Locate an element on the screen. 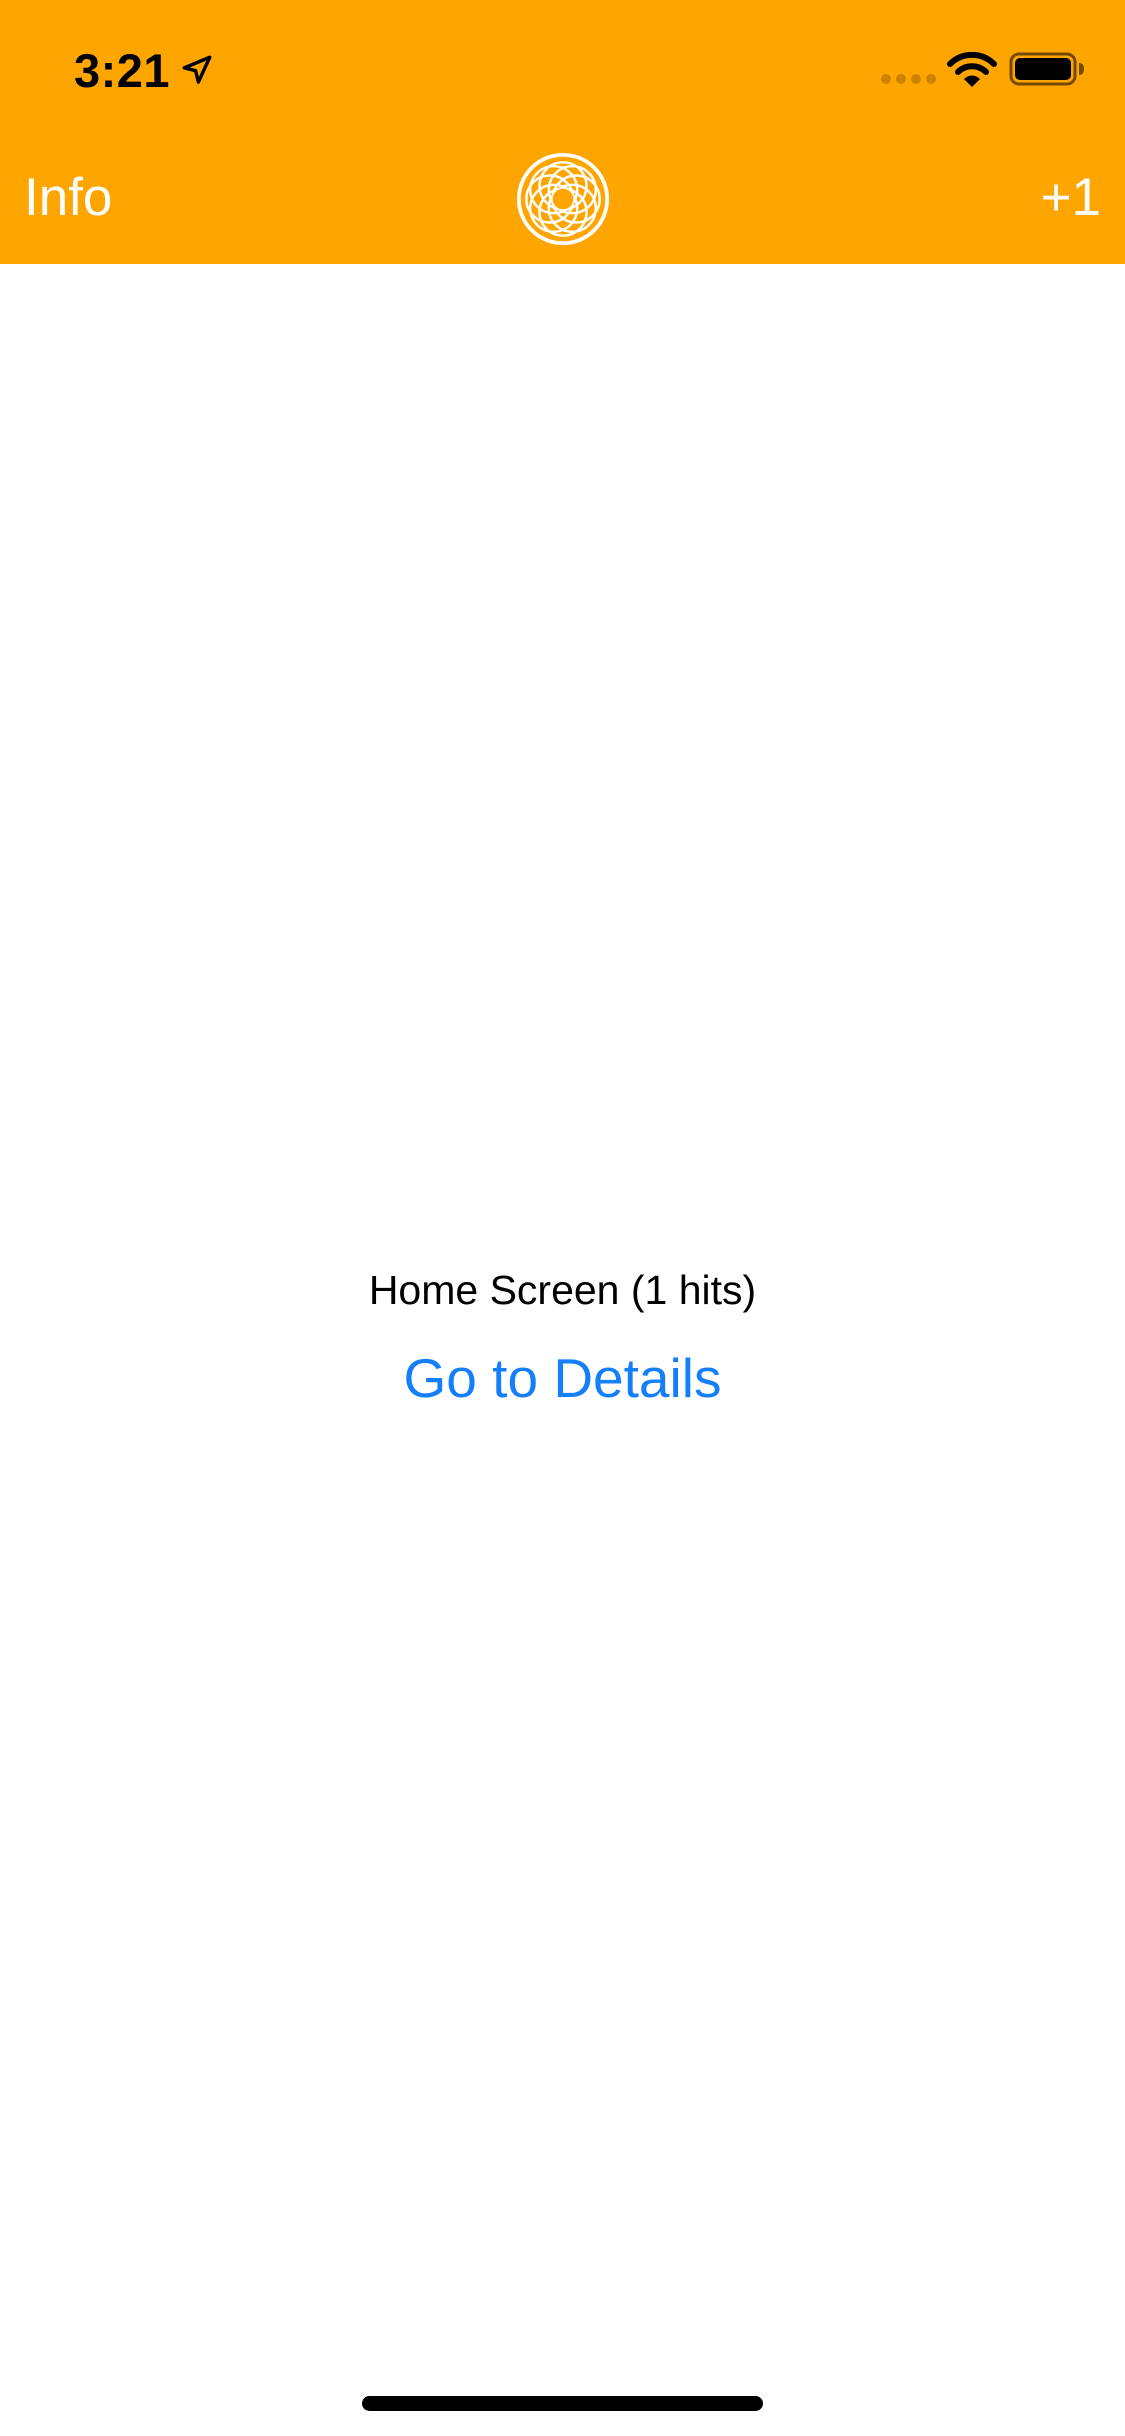 This screenshot has width=1125, height=2436. home-screen-label: Home Screen (1 hits) is located at coordinates (562, 1290).